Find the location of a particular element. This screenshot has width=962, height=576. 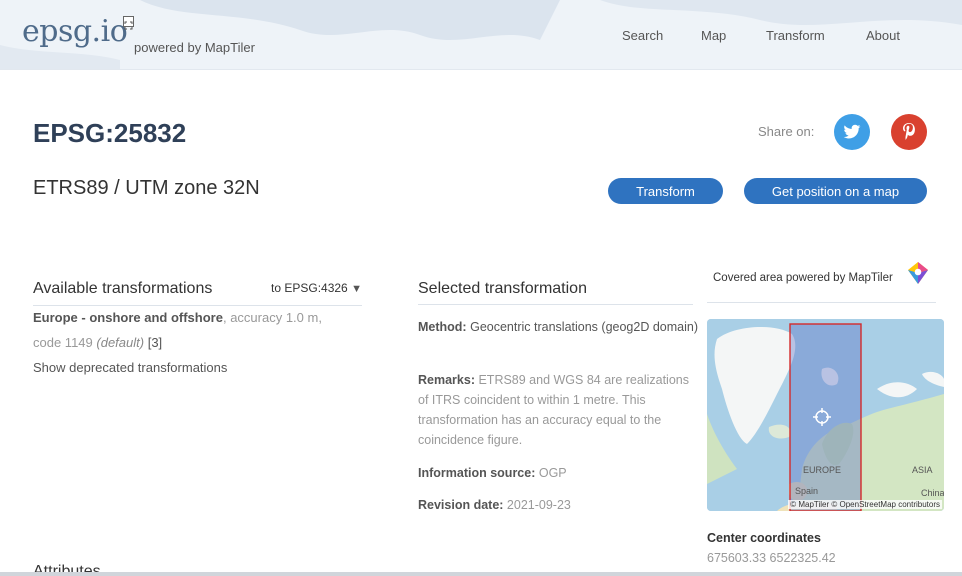

map-attribution: © MapTiler © OpenStreetMap contributors is located at coordinates (865, 504).